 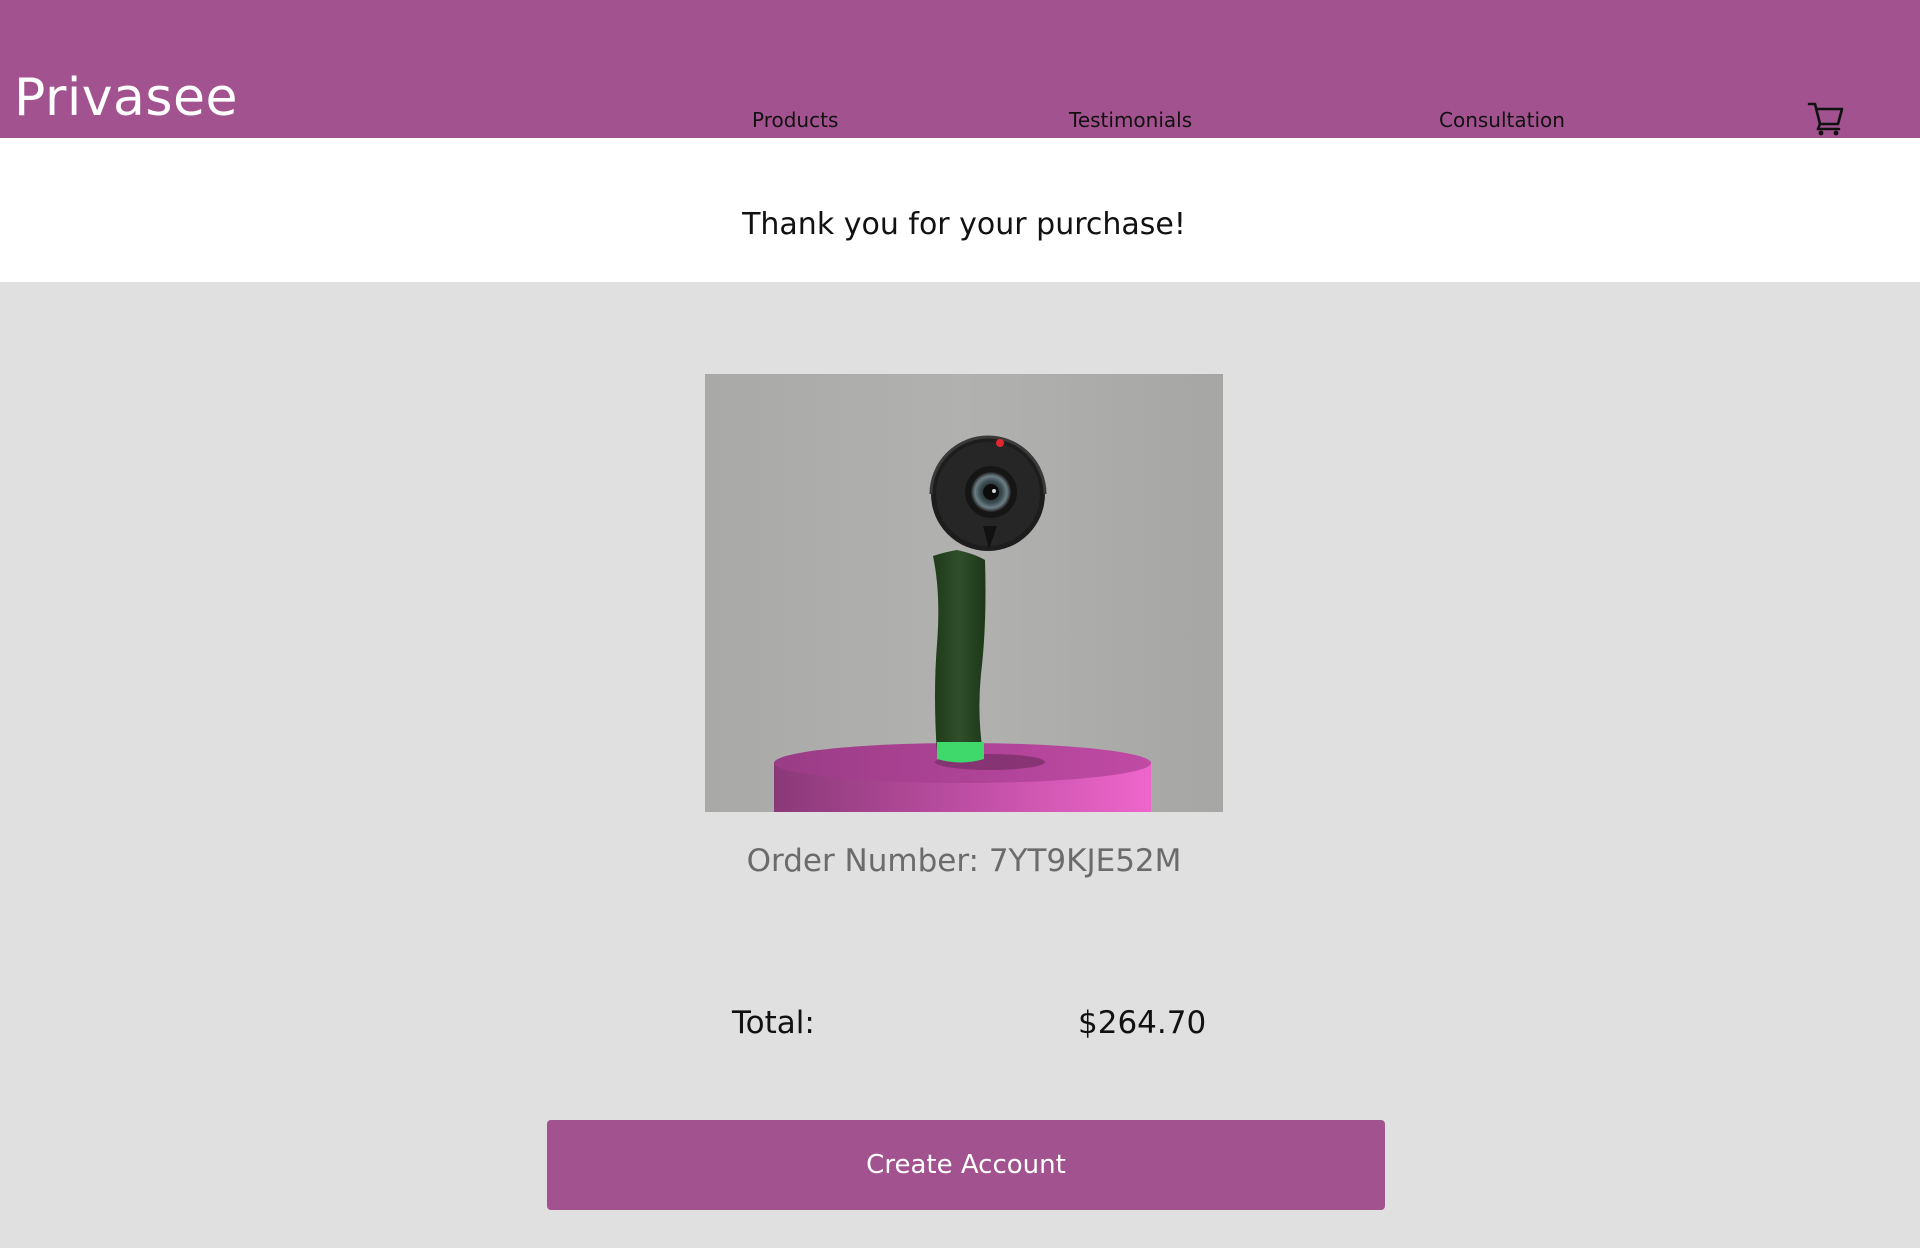 What do you see at coordinates (964, 224) in the screenshot?
I see `thank-you-heading: Thank you for your purchase!` at bounding box center [964, 224].